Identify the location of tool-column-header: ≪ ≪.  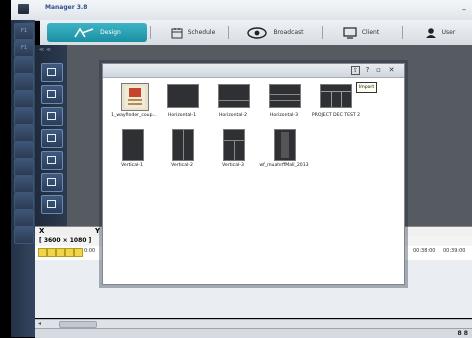
(45, 50).